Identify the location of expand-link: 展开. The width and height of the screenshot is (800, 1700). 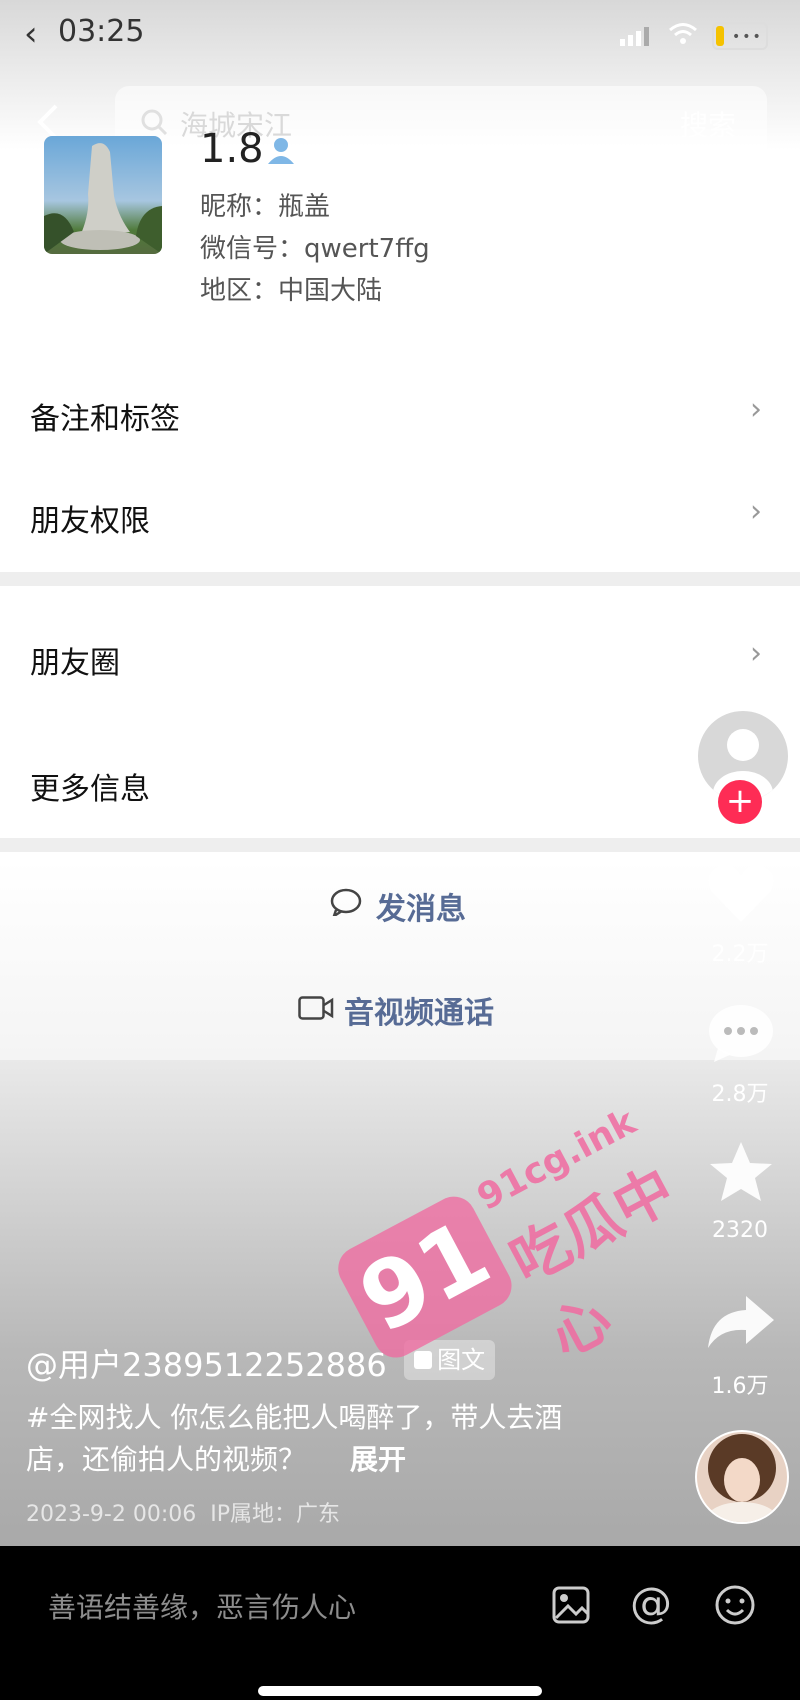
(378, 1458).